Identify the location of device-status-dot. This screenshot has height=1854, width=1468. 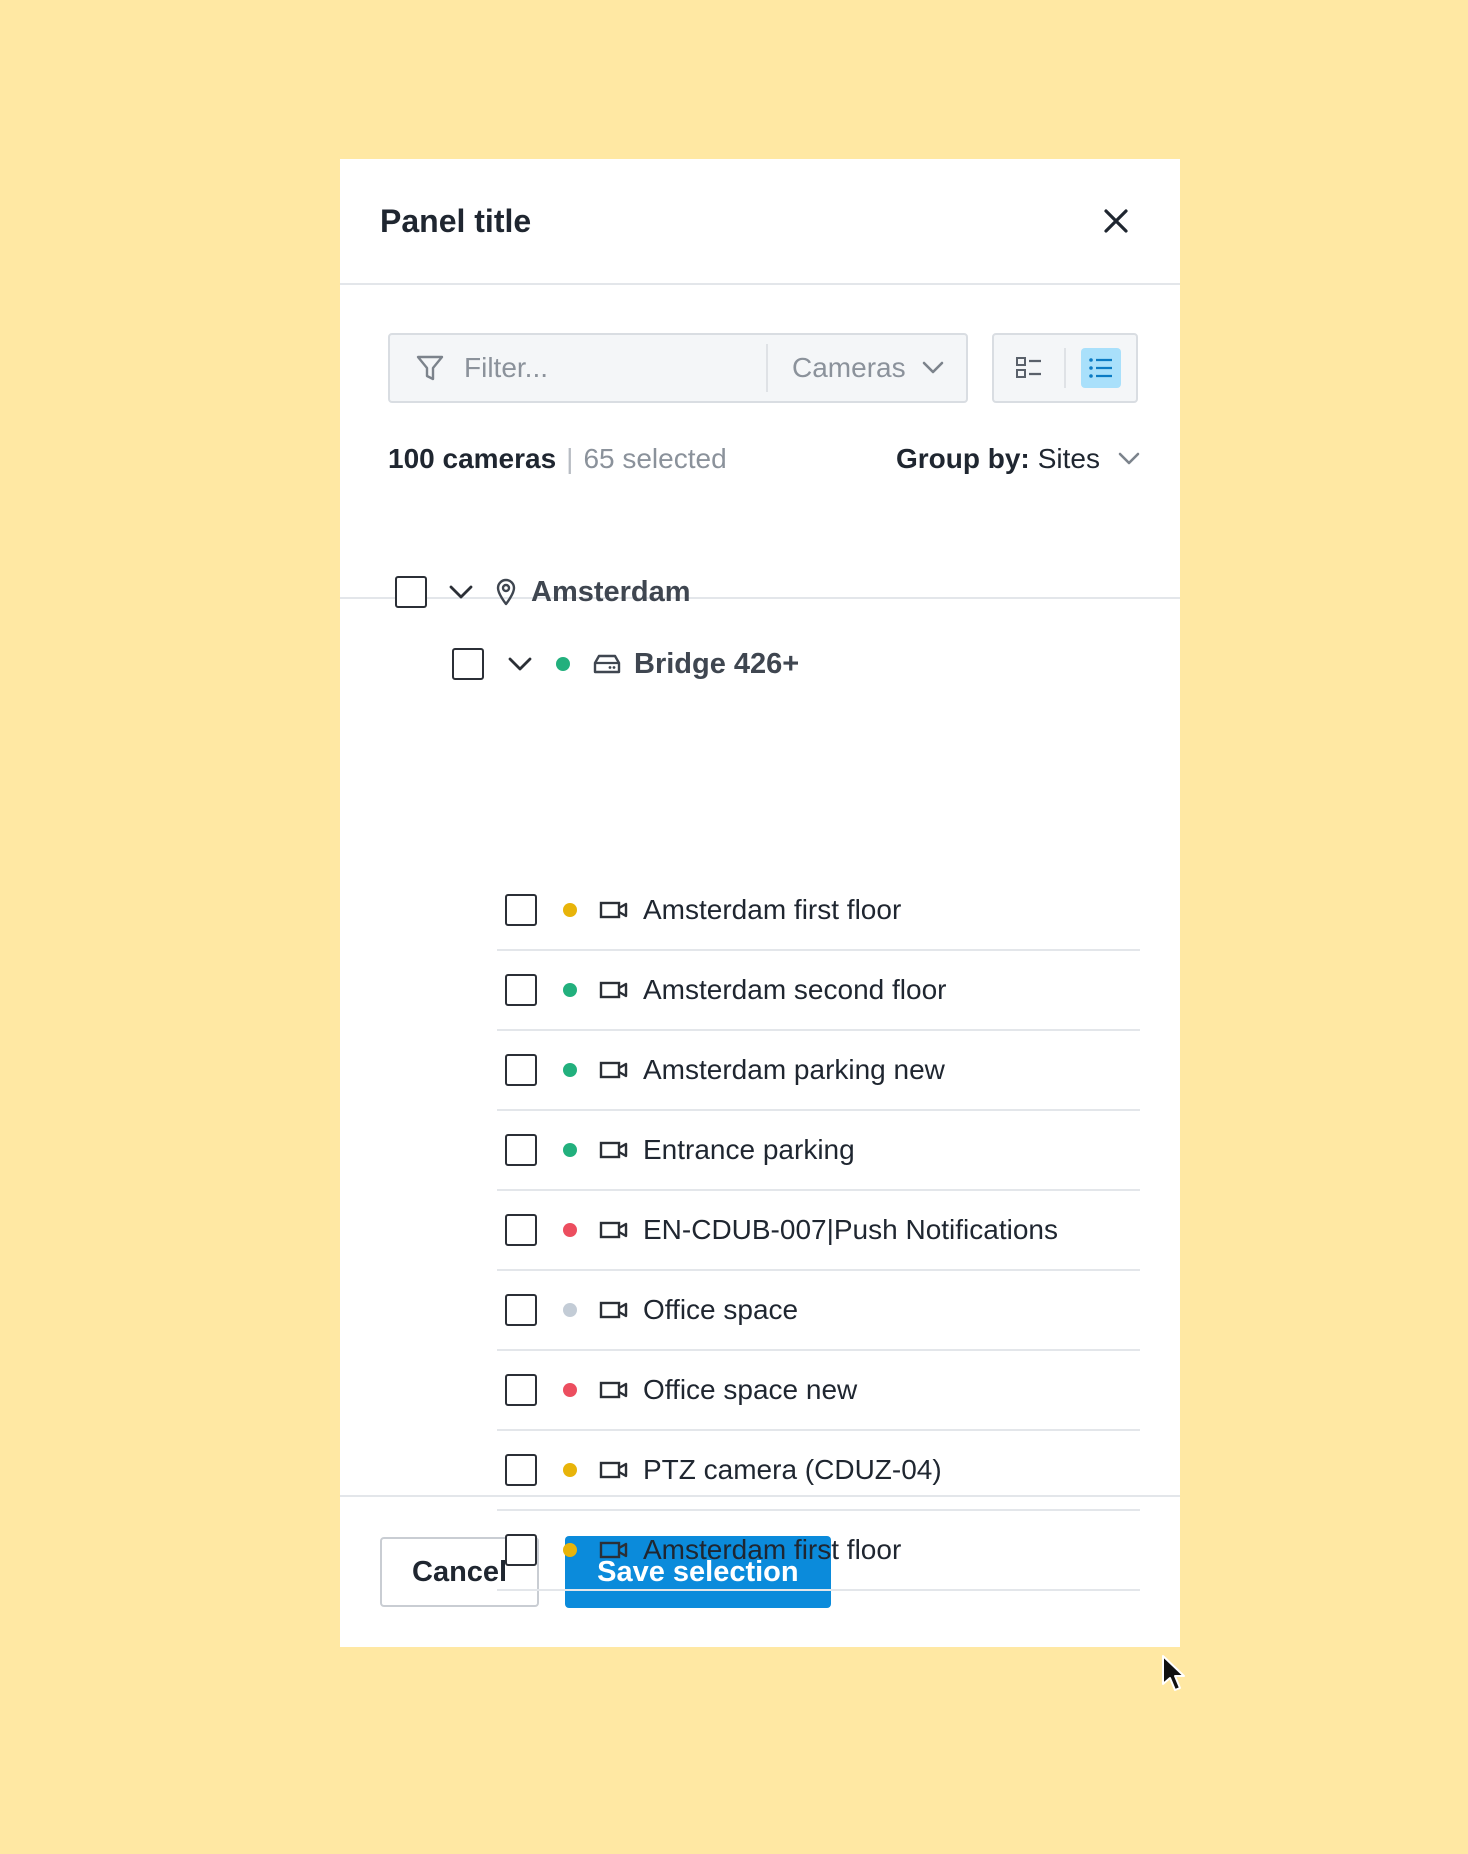
(563, 664).